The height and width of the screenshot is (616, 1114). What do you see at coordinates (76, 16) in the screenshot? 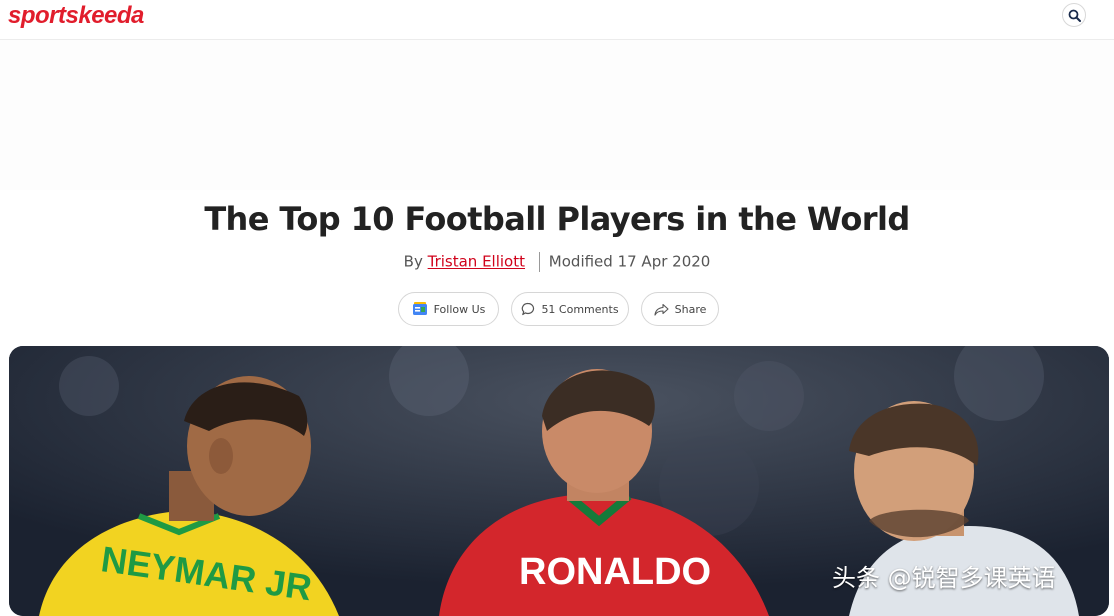
I see `sportskeeda-logo: sportskeeda` at bounding box center [76, 16].